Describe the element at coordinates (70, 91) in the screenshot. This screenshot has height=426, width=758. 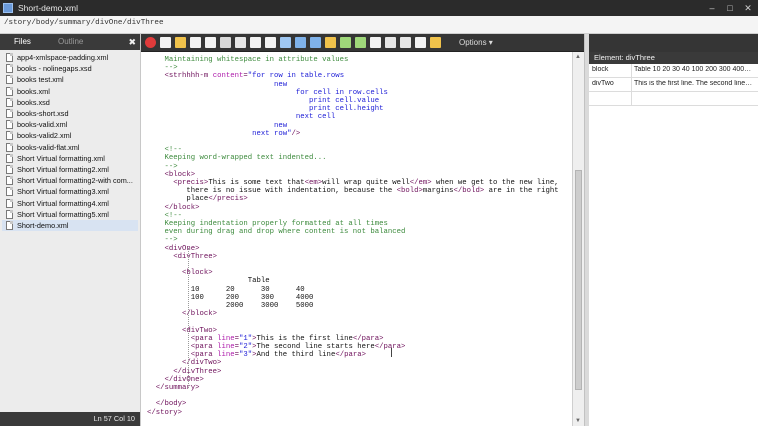
I see `file-item: books.xml` at that location.